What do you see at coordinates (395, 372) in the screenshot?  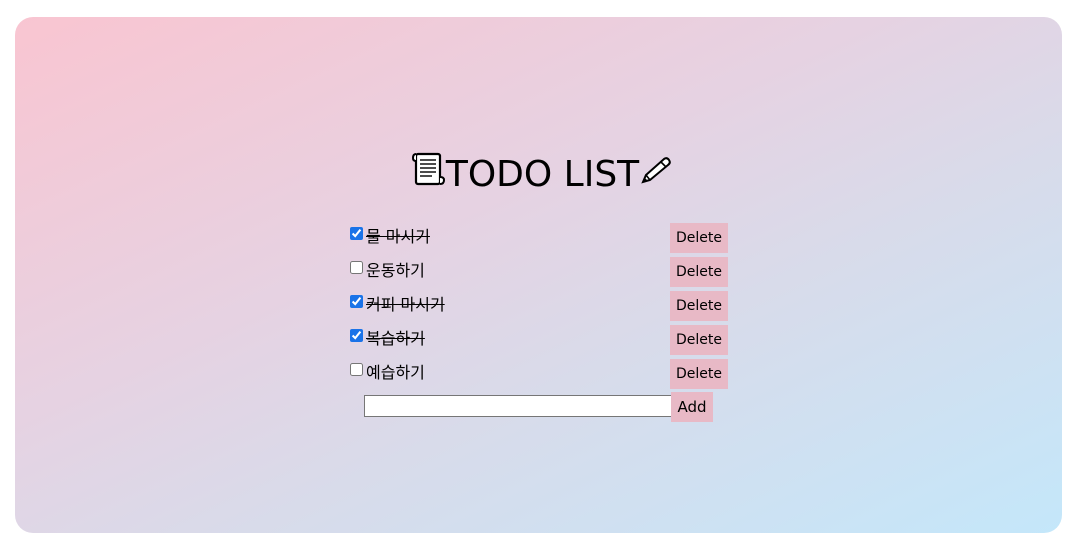 I see `todo-text: 예습하기` at bounding box center [395, 372].